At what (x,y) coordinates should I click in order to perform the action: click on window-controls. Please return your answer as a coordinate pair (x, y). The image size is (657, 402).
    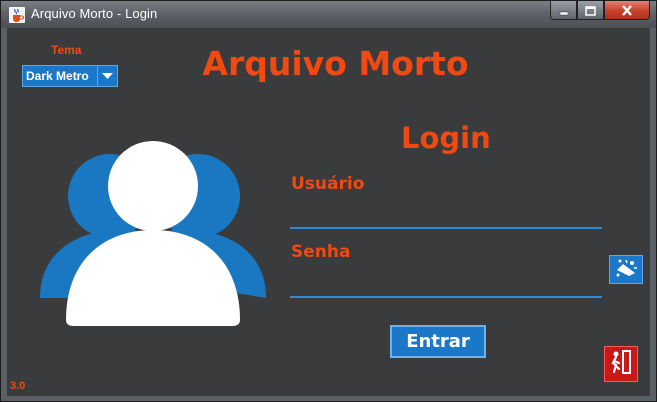
    Looking at the image, I should click on (600, 11).